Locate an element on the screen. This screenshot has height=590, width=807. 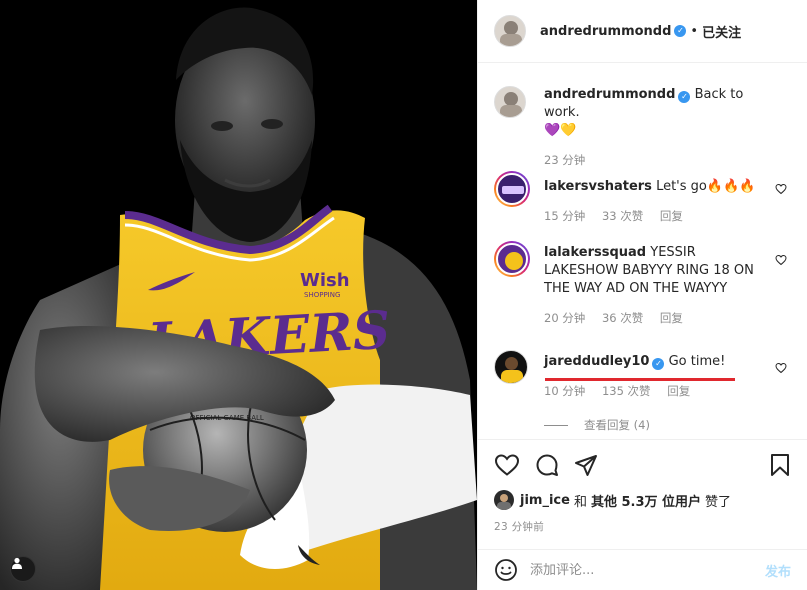
post-actions: jim_ice 和 其他 5.3万 位用户 赞了 23 分钟前 is located at coordinates (642, 494).